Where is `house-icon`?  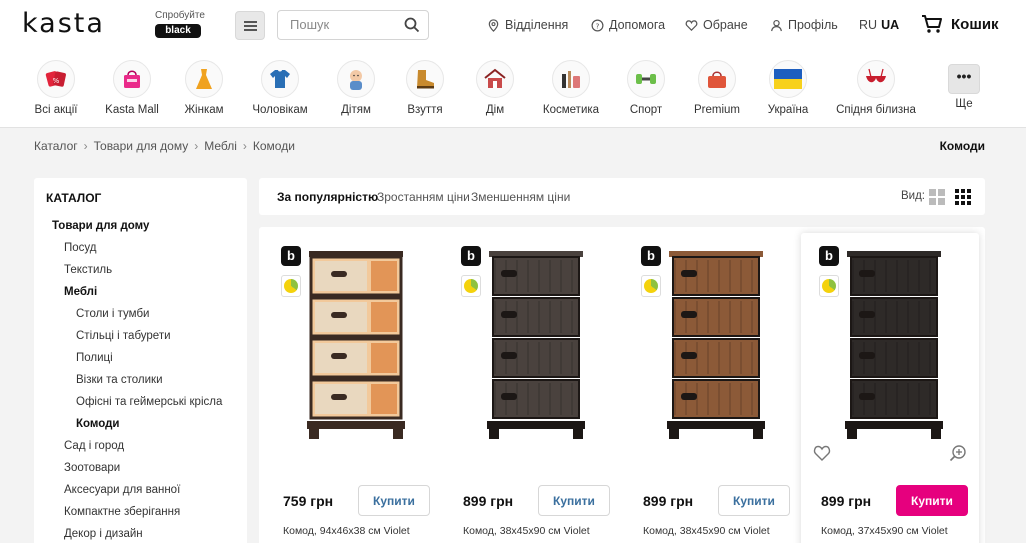 house-icon is located at coordinates (495, 79).